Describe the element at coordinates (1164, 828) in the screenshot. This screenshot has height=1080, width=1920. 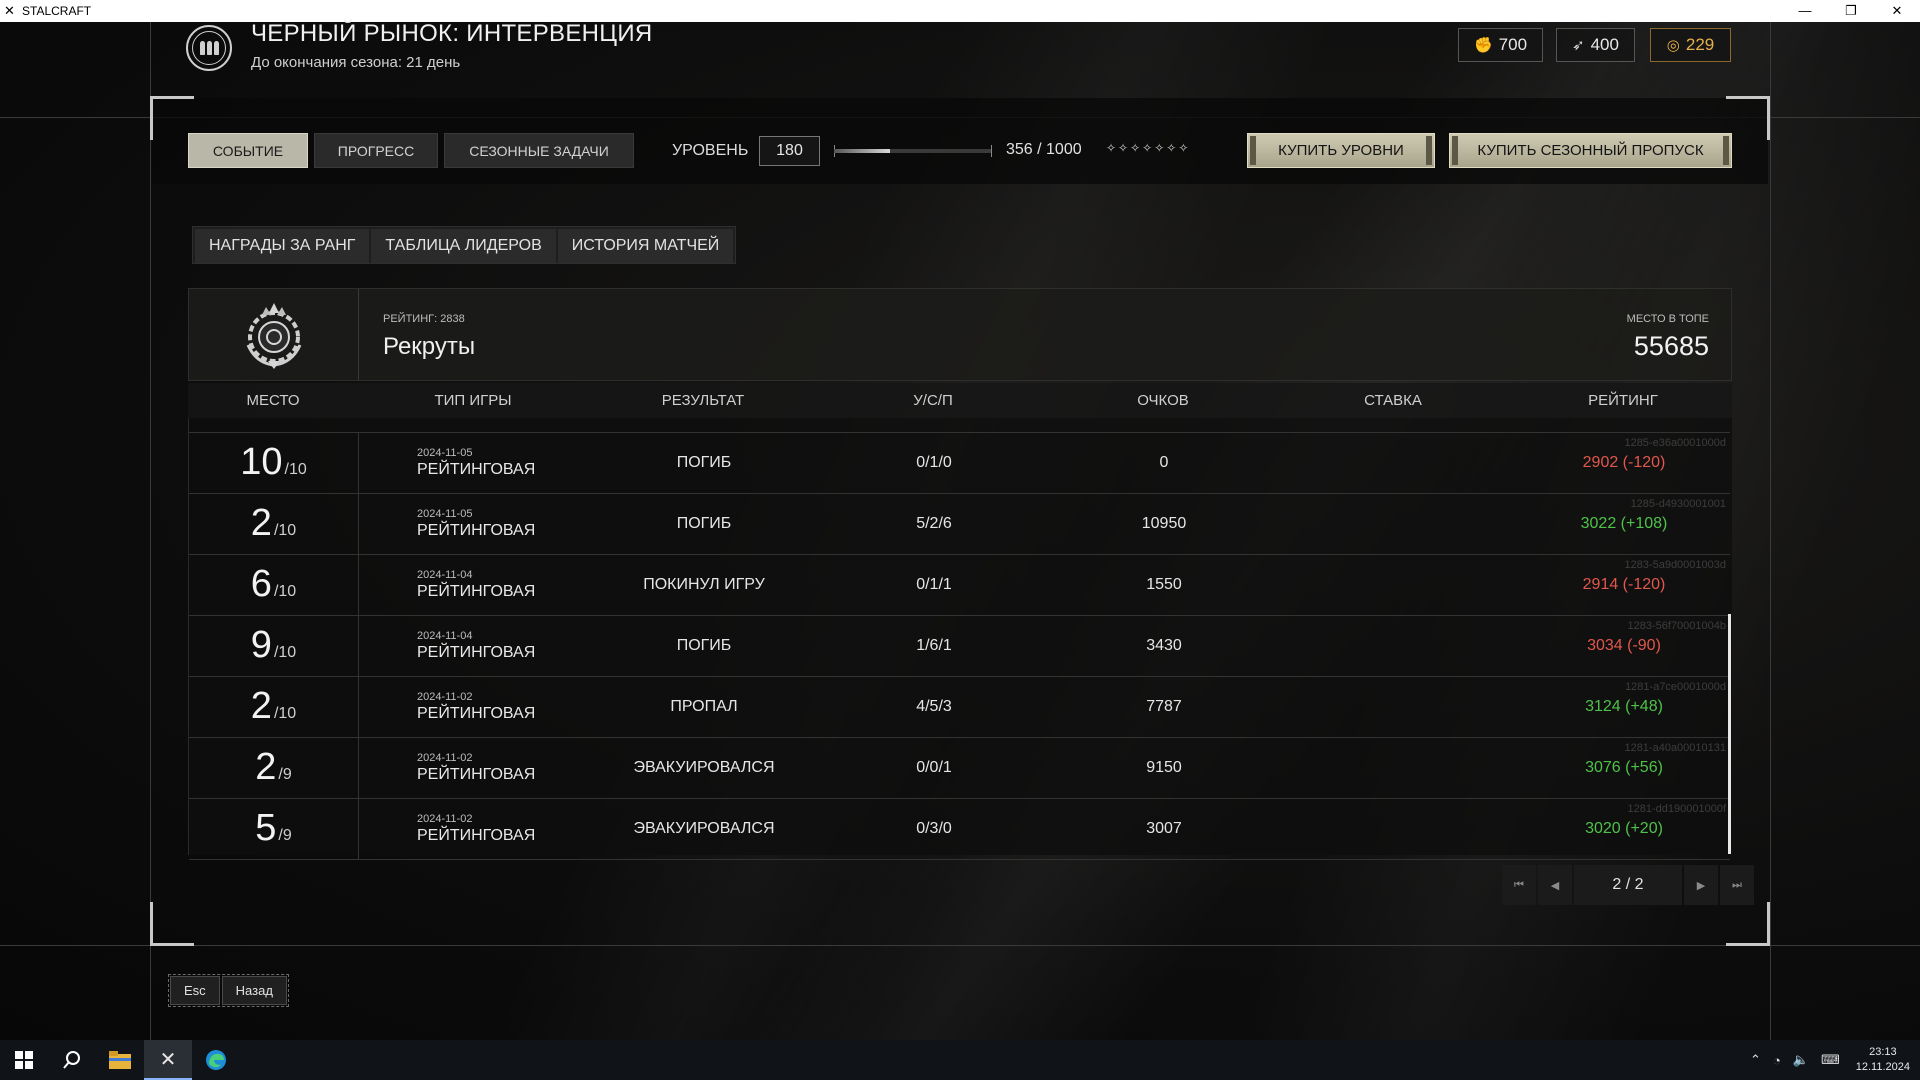
I see `points: 3007` at that location.